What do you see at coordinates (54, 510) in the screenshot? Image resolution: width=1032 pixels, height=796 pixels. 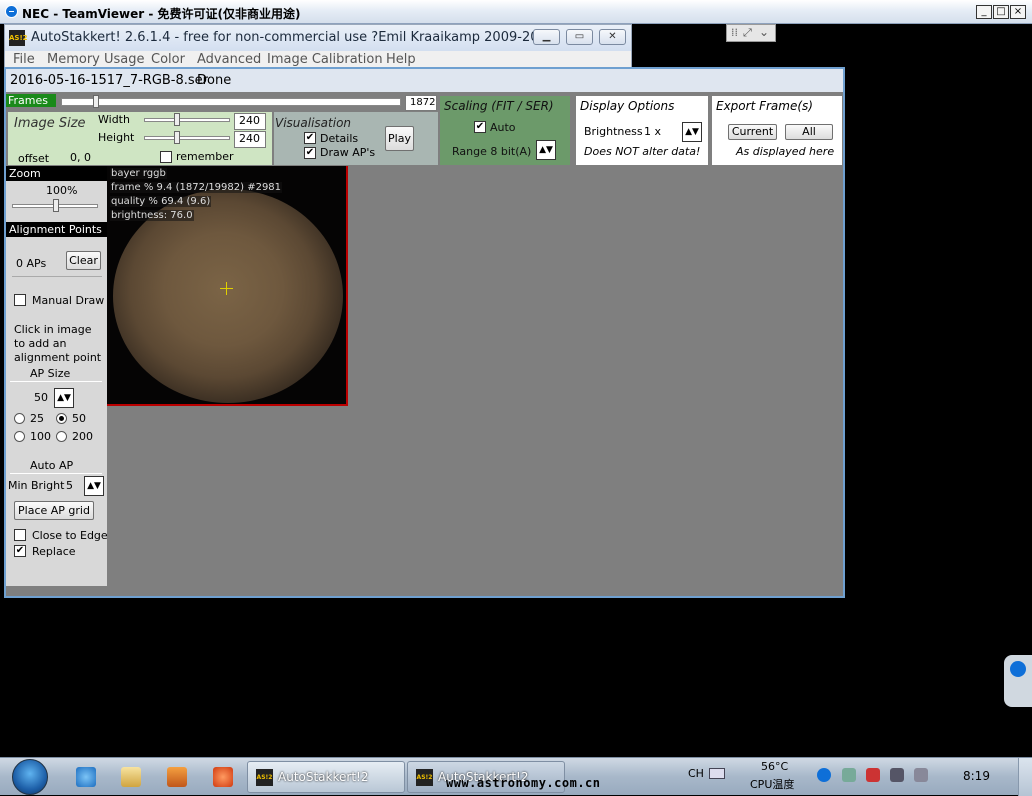 I see `place-ap-grid-button: Place AP grid` at bounding box center [54, 510].